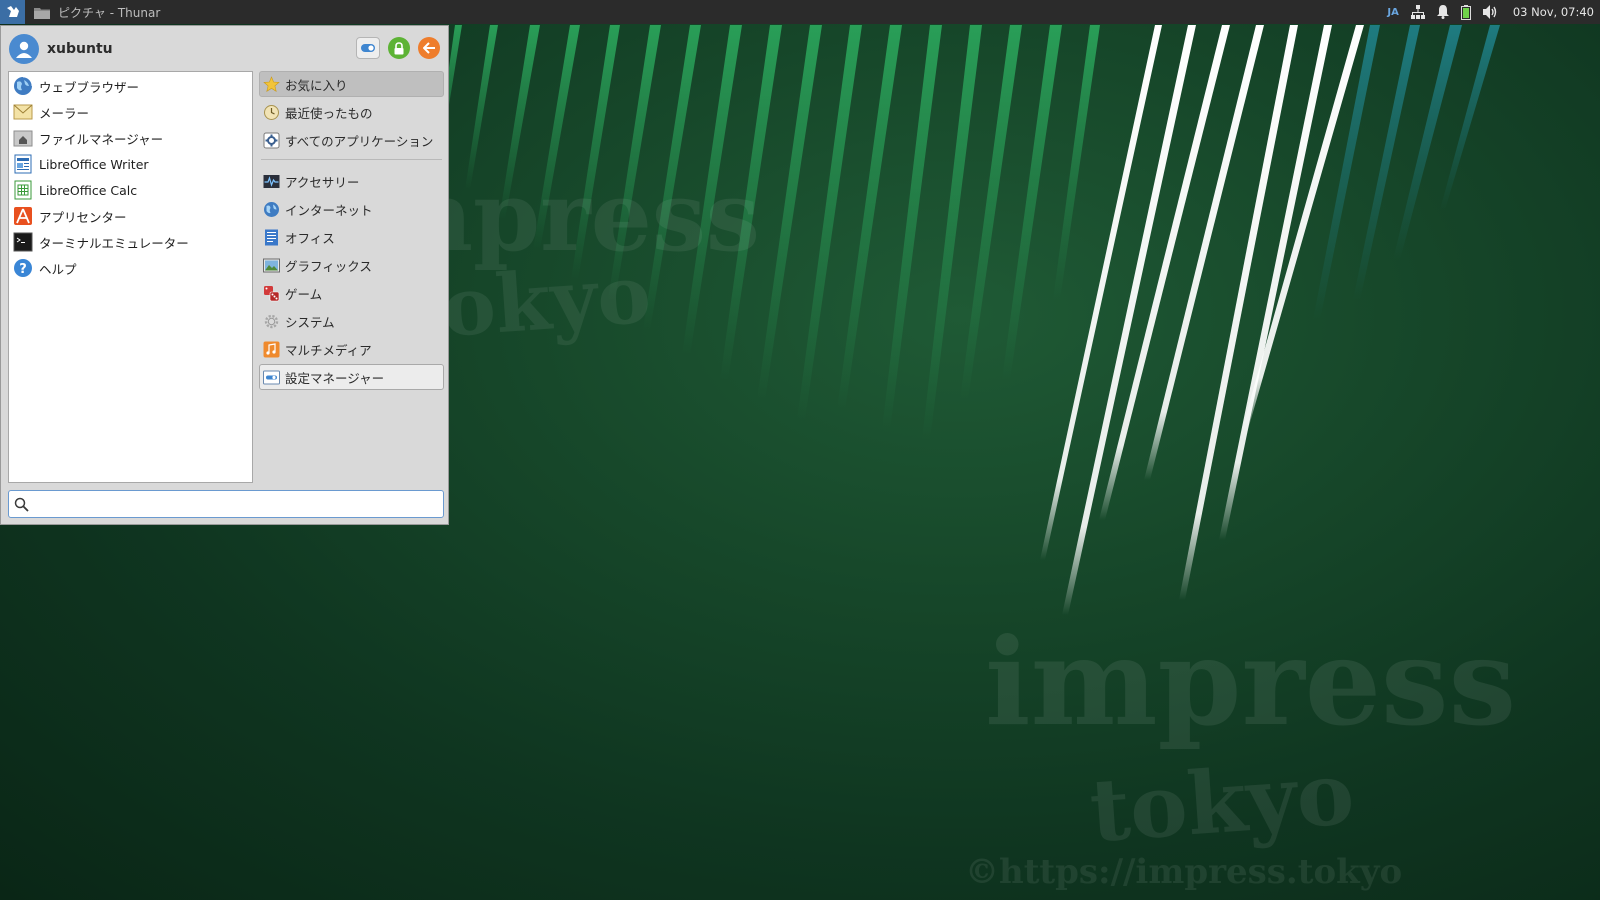 The image size is (1600, 900). What do you see at coordinates (271, 293) in the screenshot?
I see `games-icon` at bounding box center [271, 293].